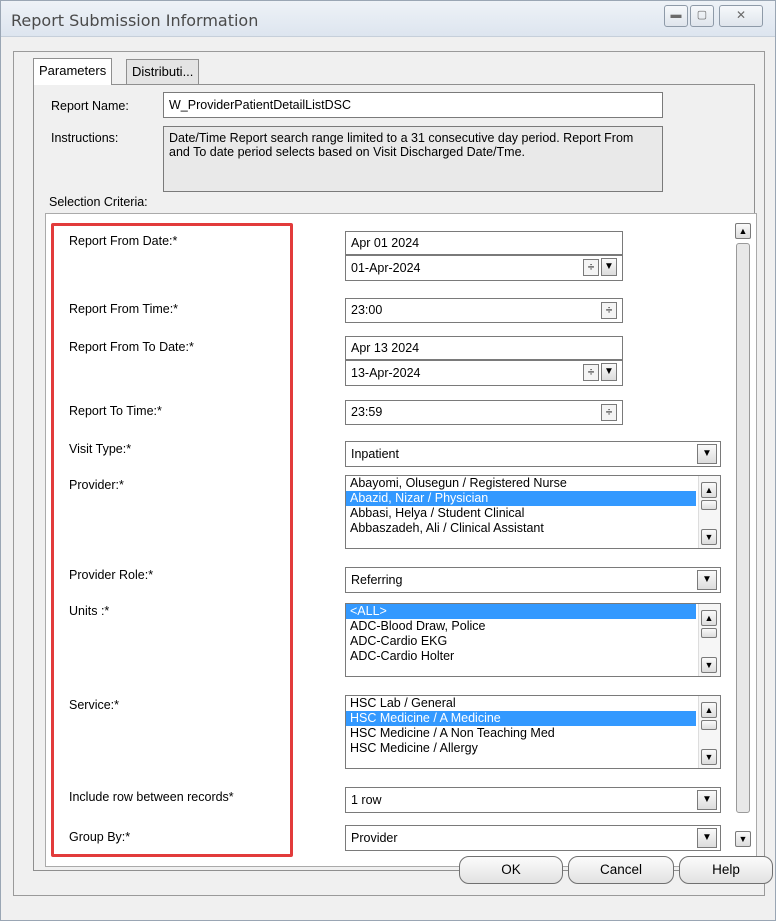  What do you see at coordinates (521, 718) in the screenshot?
I see `list-item: HSC Medicine / A Medicine` at bounding box center [521, 718].